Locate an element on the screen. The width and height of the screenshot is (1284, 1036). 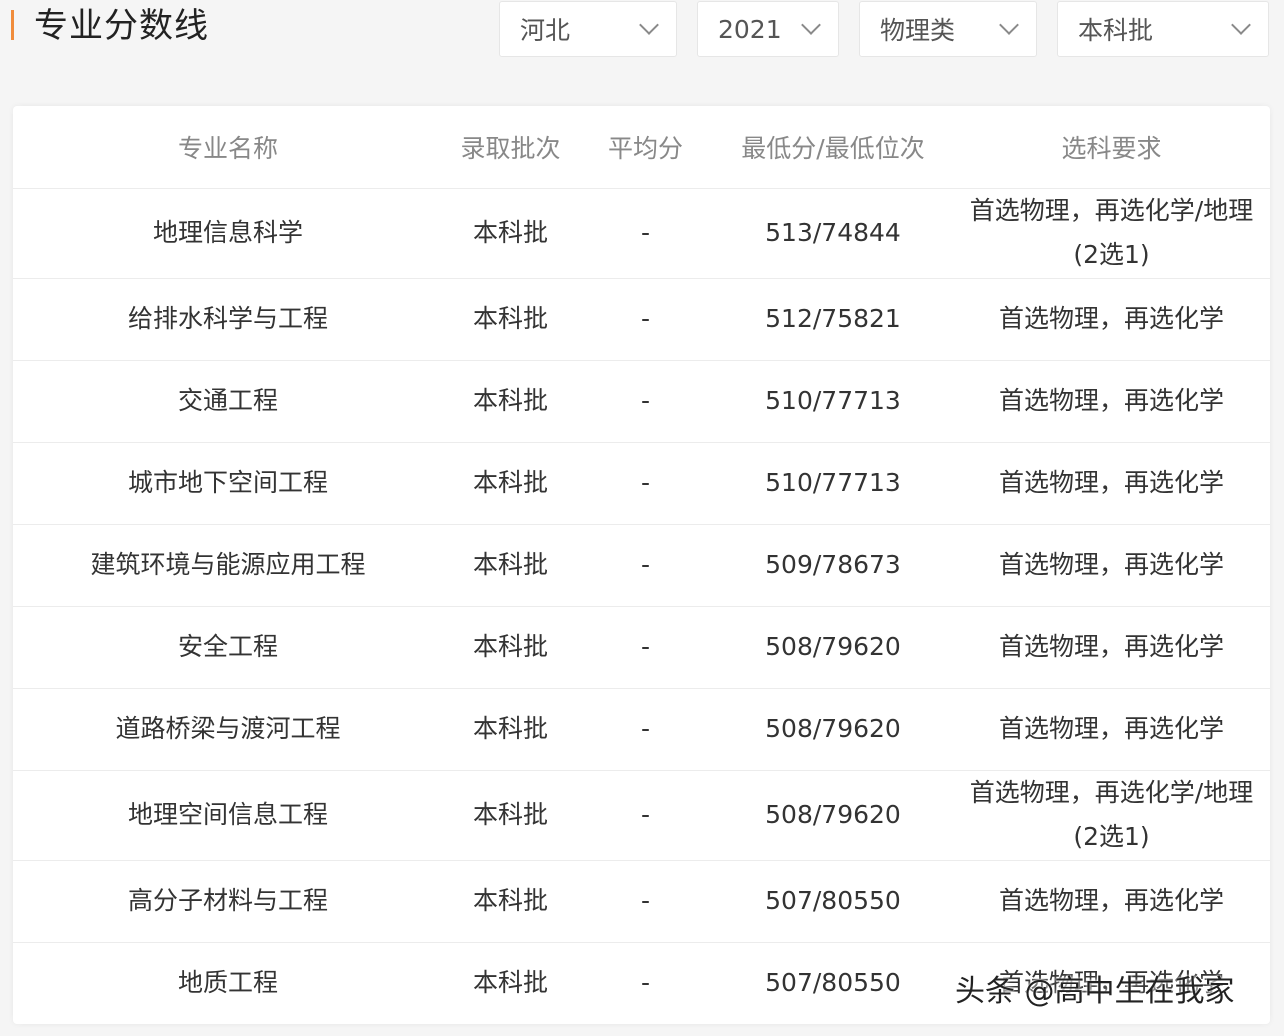
cell-major: 高分子材料与工程 is located at coordinates (228, 901).